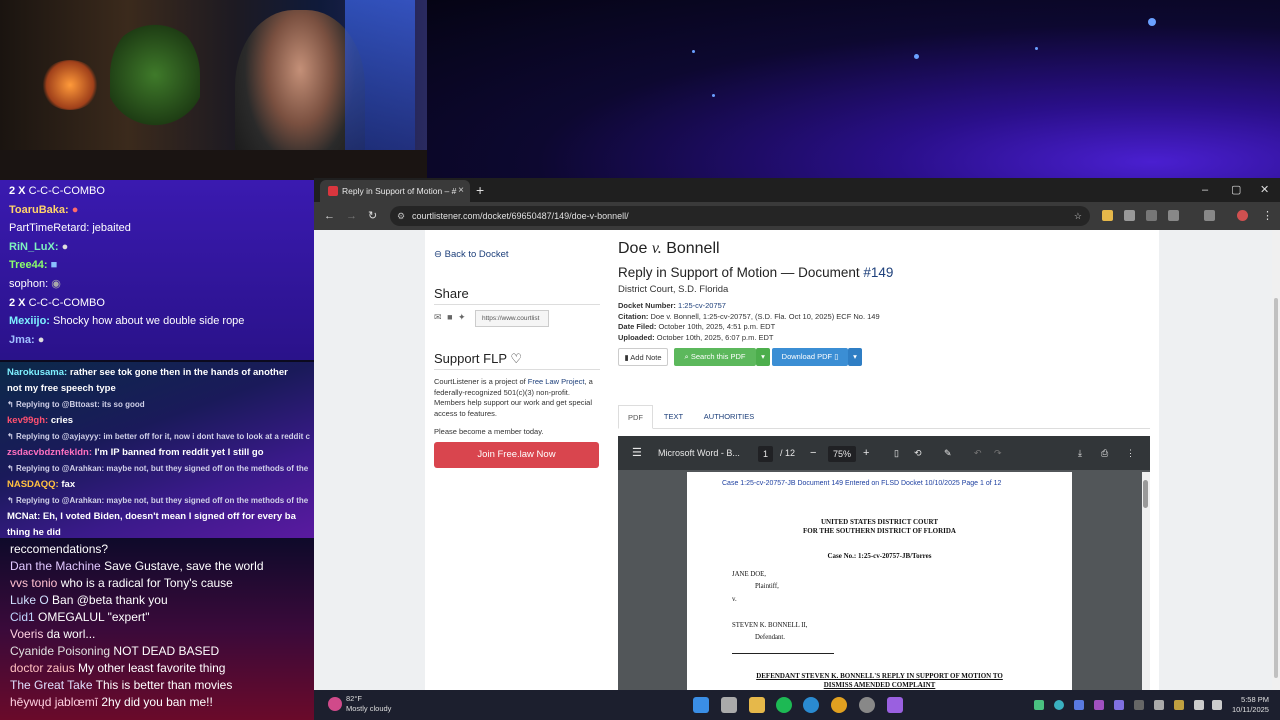  I want to click on support-heading: Support FLP ♡, so click(478, 358).